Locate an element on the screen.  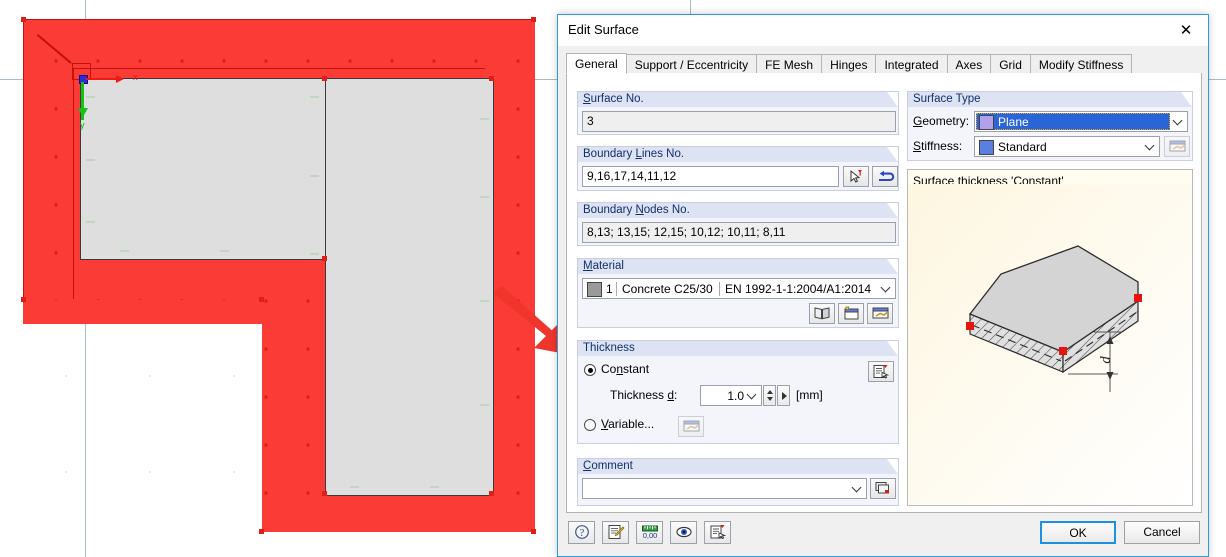
thickness-info-button is located at coordinates (881, 371).